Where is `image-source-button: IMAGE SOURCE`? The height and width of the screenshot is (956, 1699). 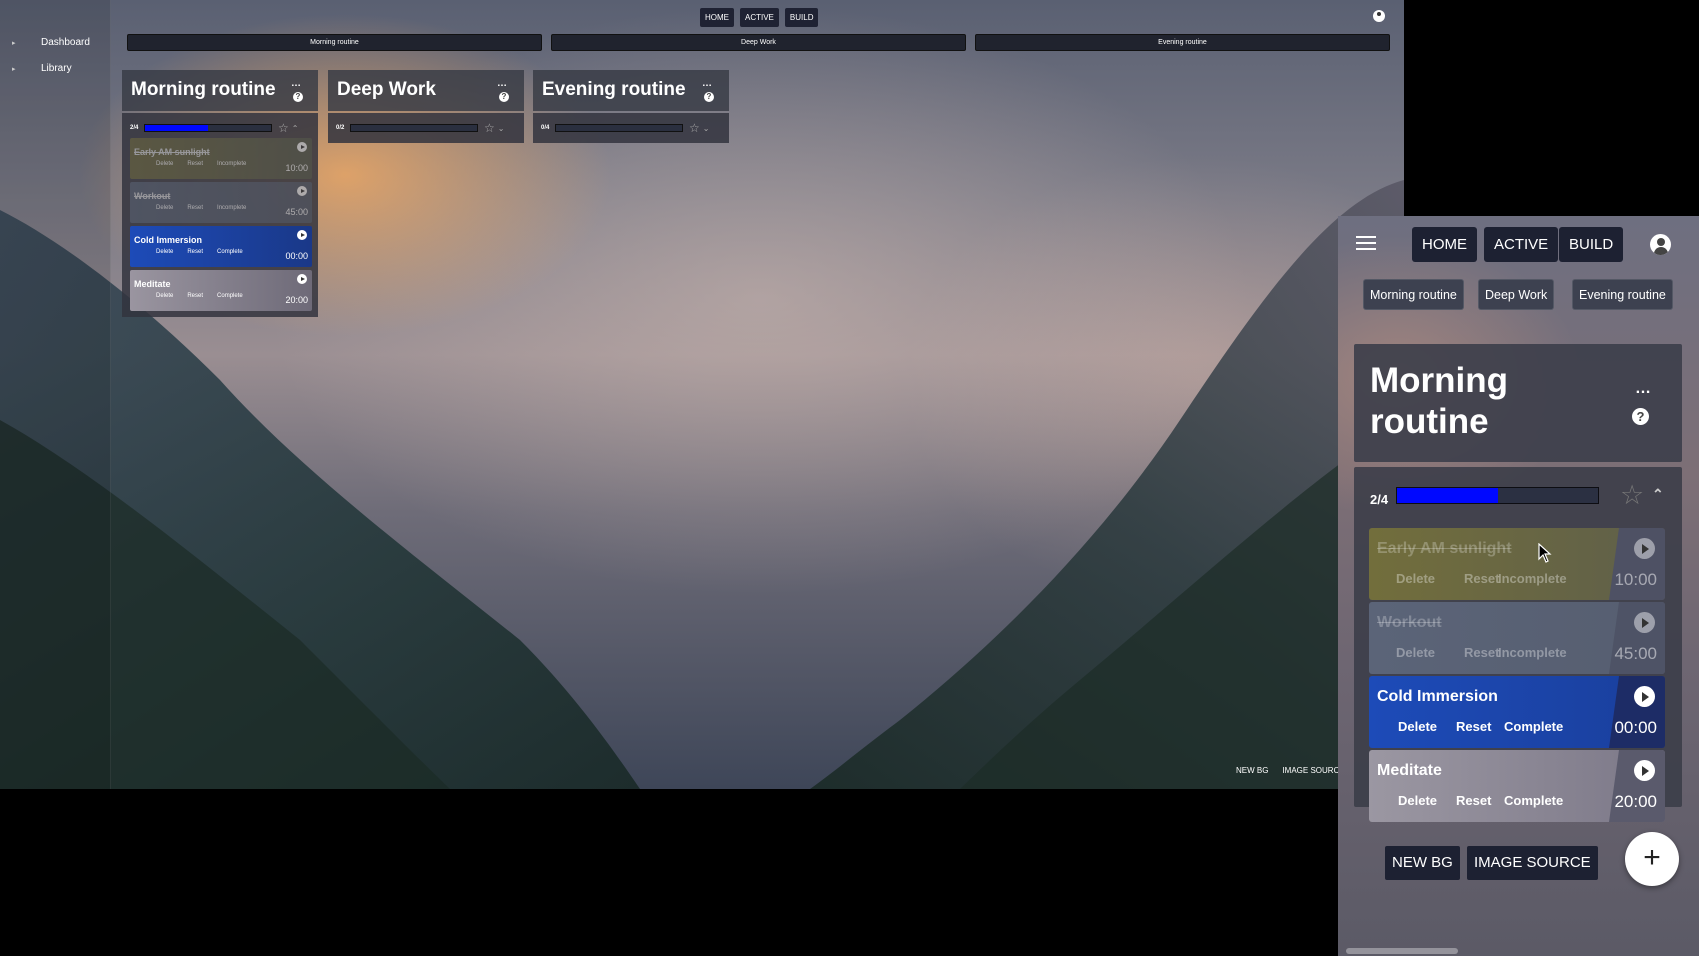 image-source-button: IMAGE SOURCE is located at coordinates (1532, 863).